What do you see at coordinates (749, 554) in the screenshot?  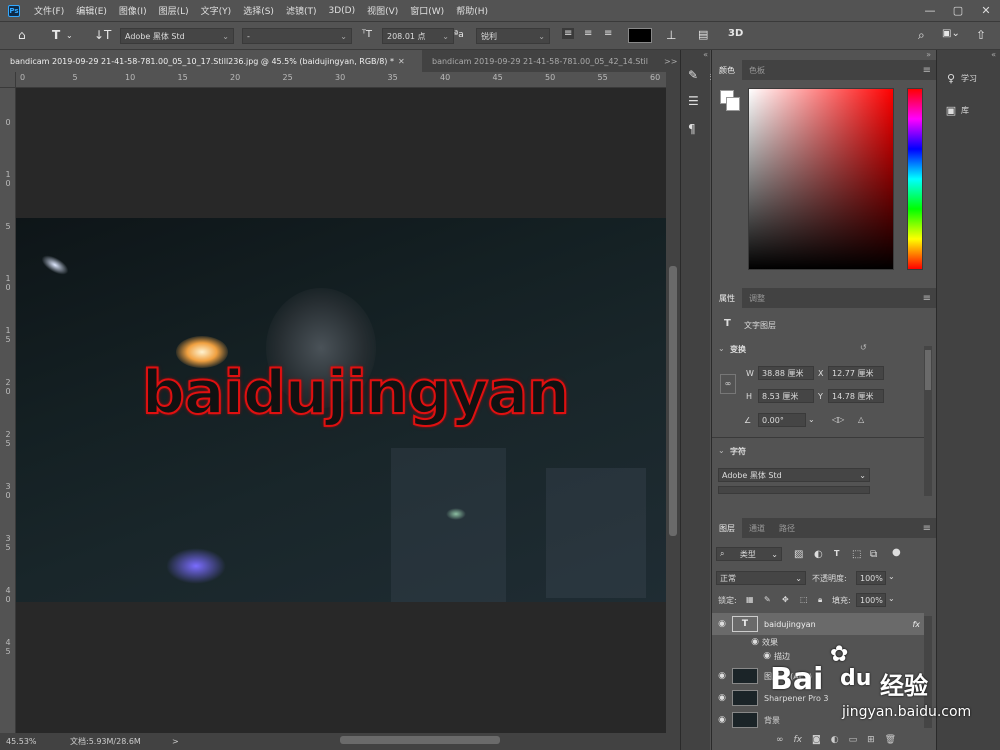 I see `layer-filter-select: ⌕ 类型 ⌄` at bounding box center [749, 554].